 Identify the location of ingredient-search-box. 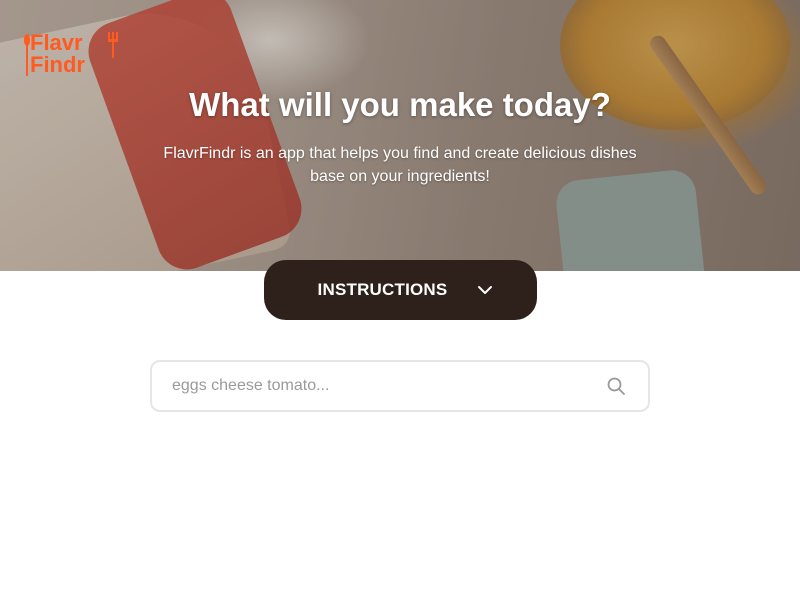
(400, 386).